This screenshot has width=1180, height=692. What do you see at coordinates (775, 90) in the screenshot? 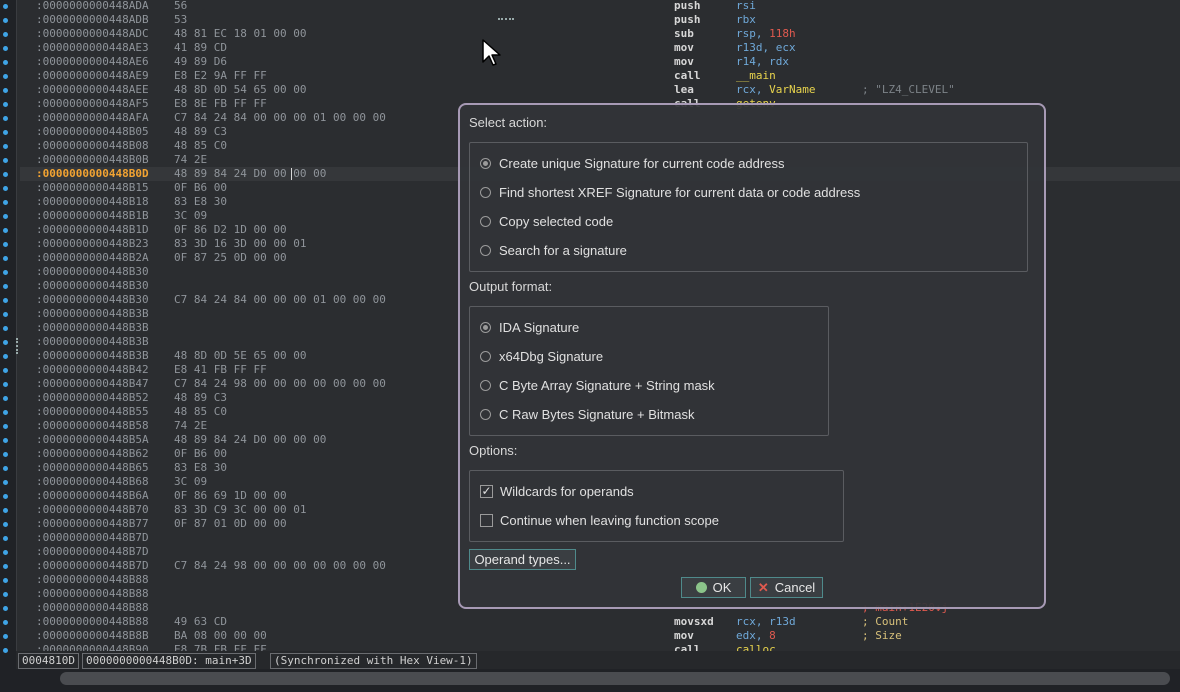
I see `disasm-operands: rcx, VarName` at bounding box center [775, 90].